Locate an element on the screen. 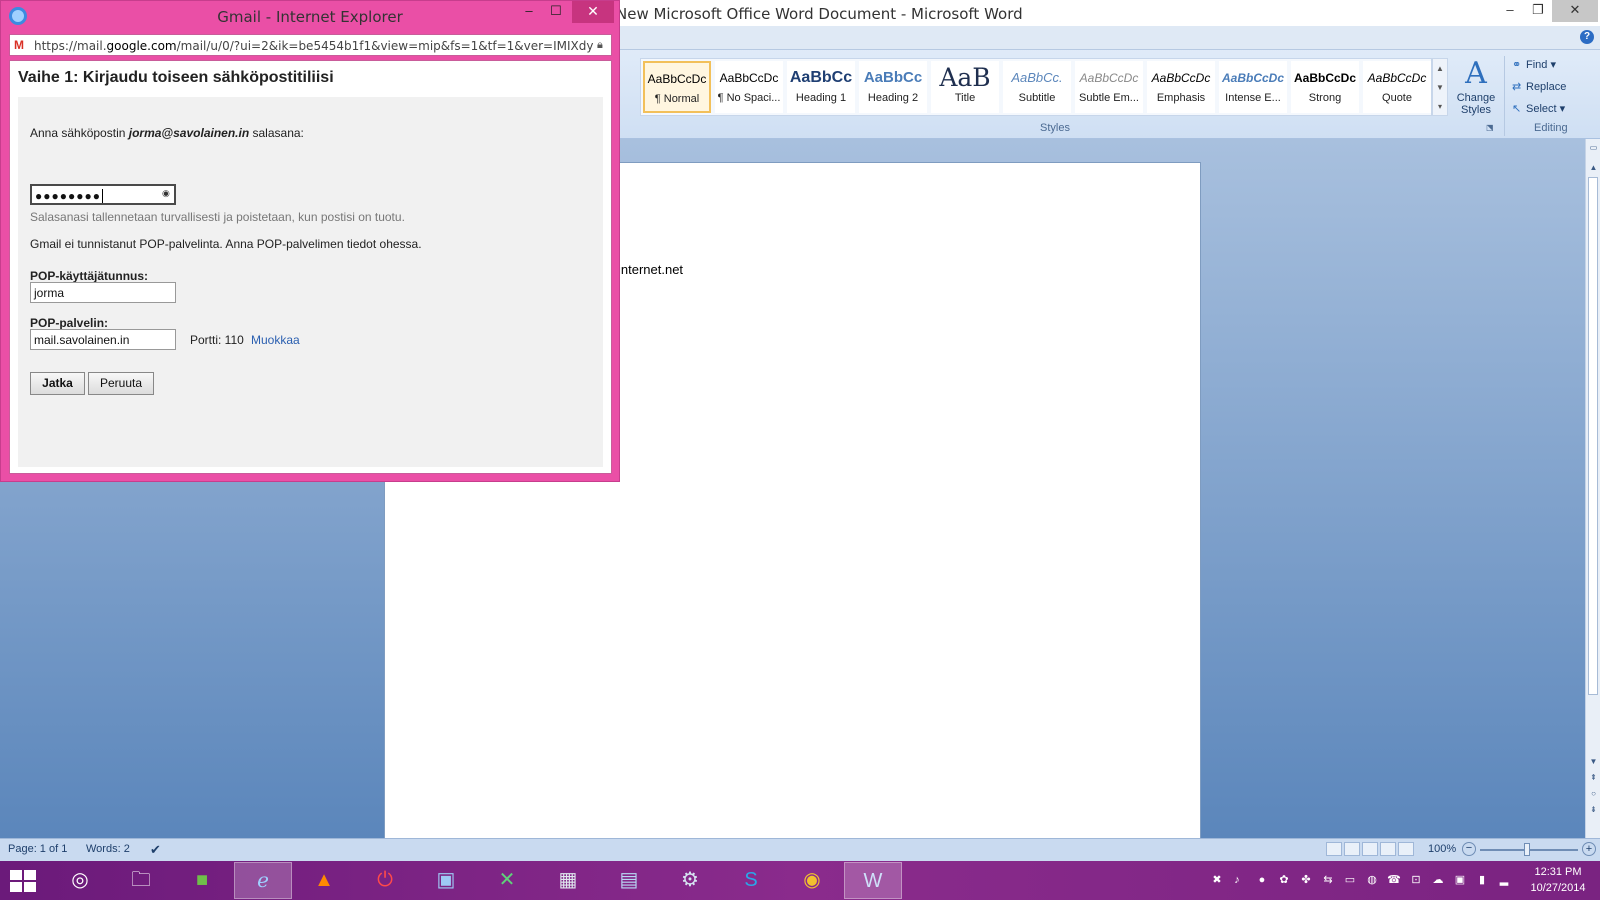 Image resolution: width=1600 pixels, height=900 pixels. scroll-down-icon: ▼ is located at coordinates (1593, 761).